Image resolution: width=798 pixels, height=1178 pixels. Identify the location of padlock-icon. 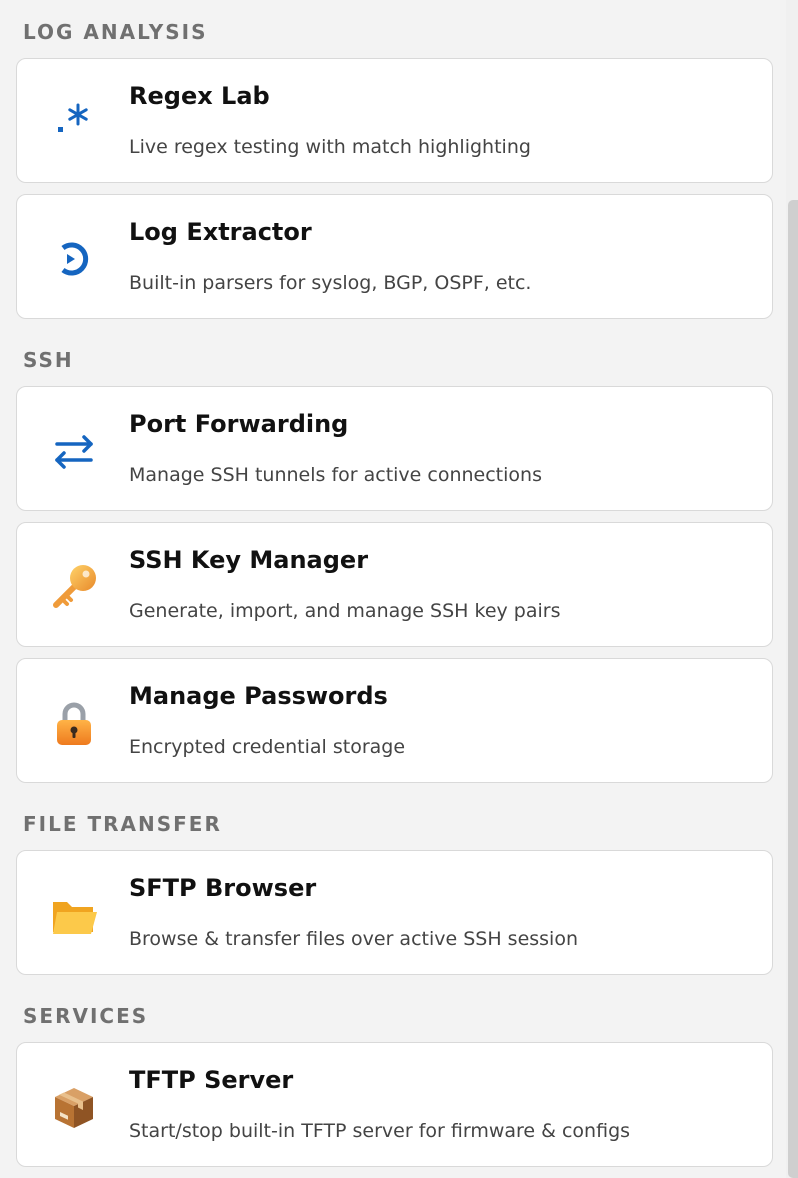
(74, 723).